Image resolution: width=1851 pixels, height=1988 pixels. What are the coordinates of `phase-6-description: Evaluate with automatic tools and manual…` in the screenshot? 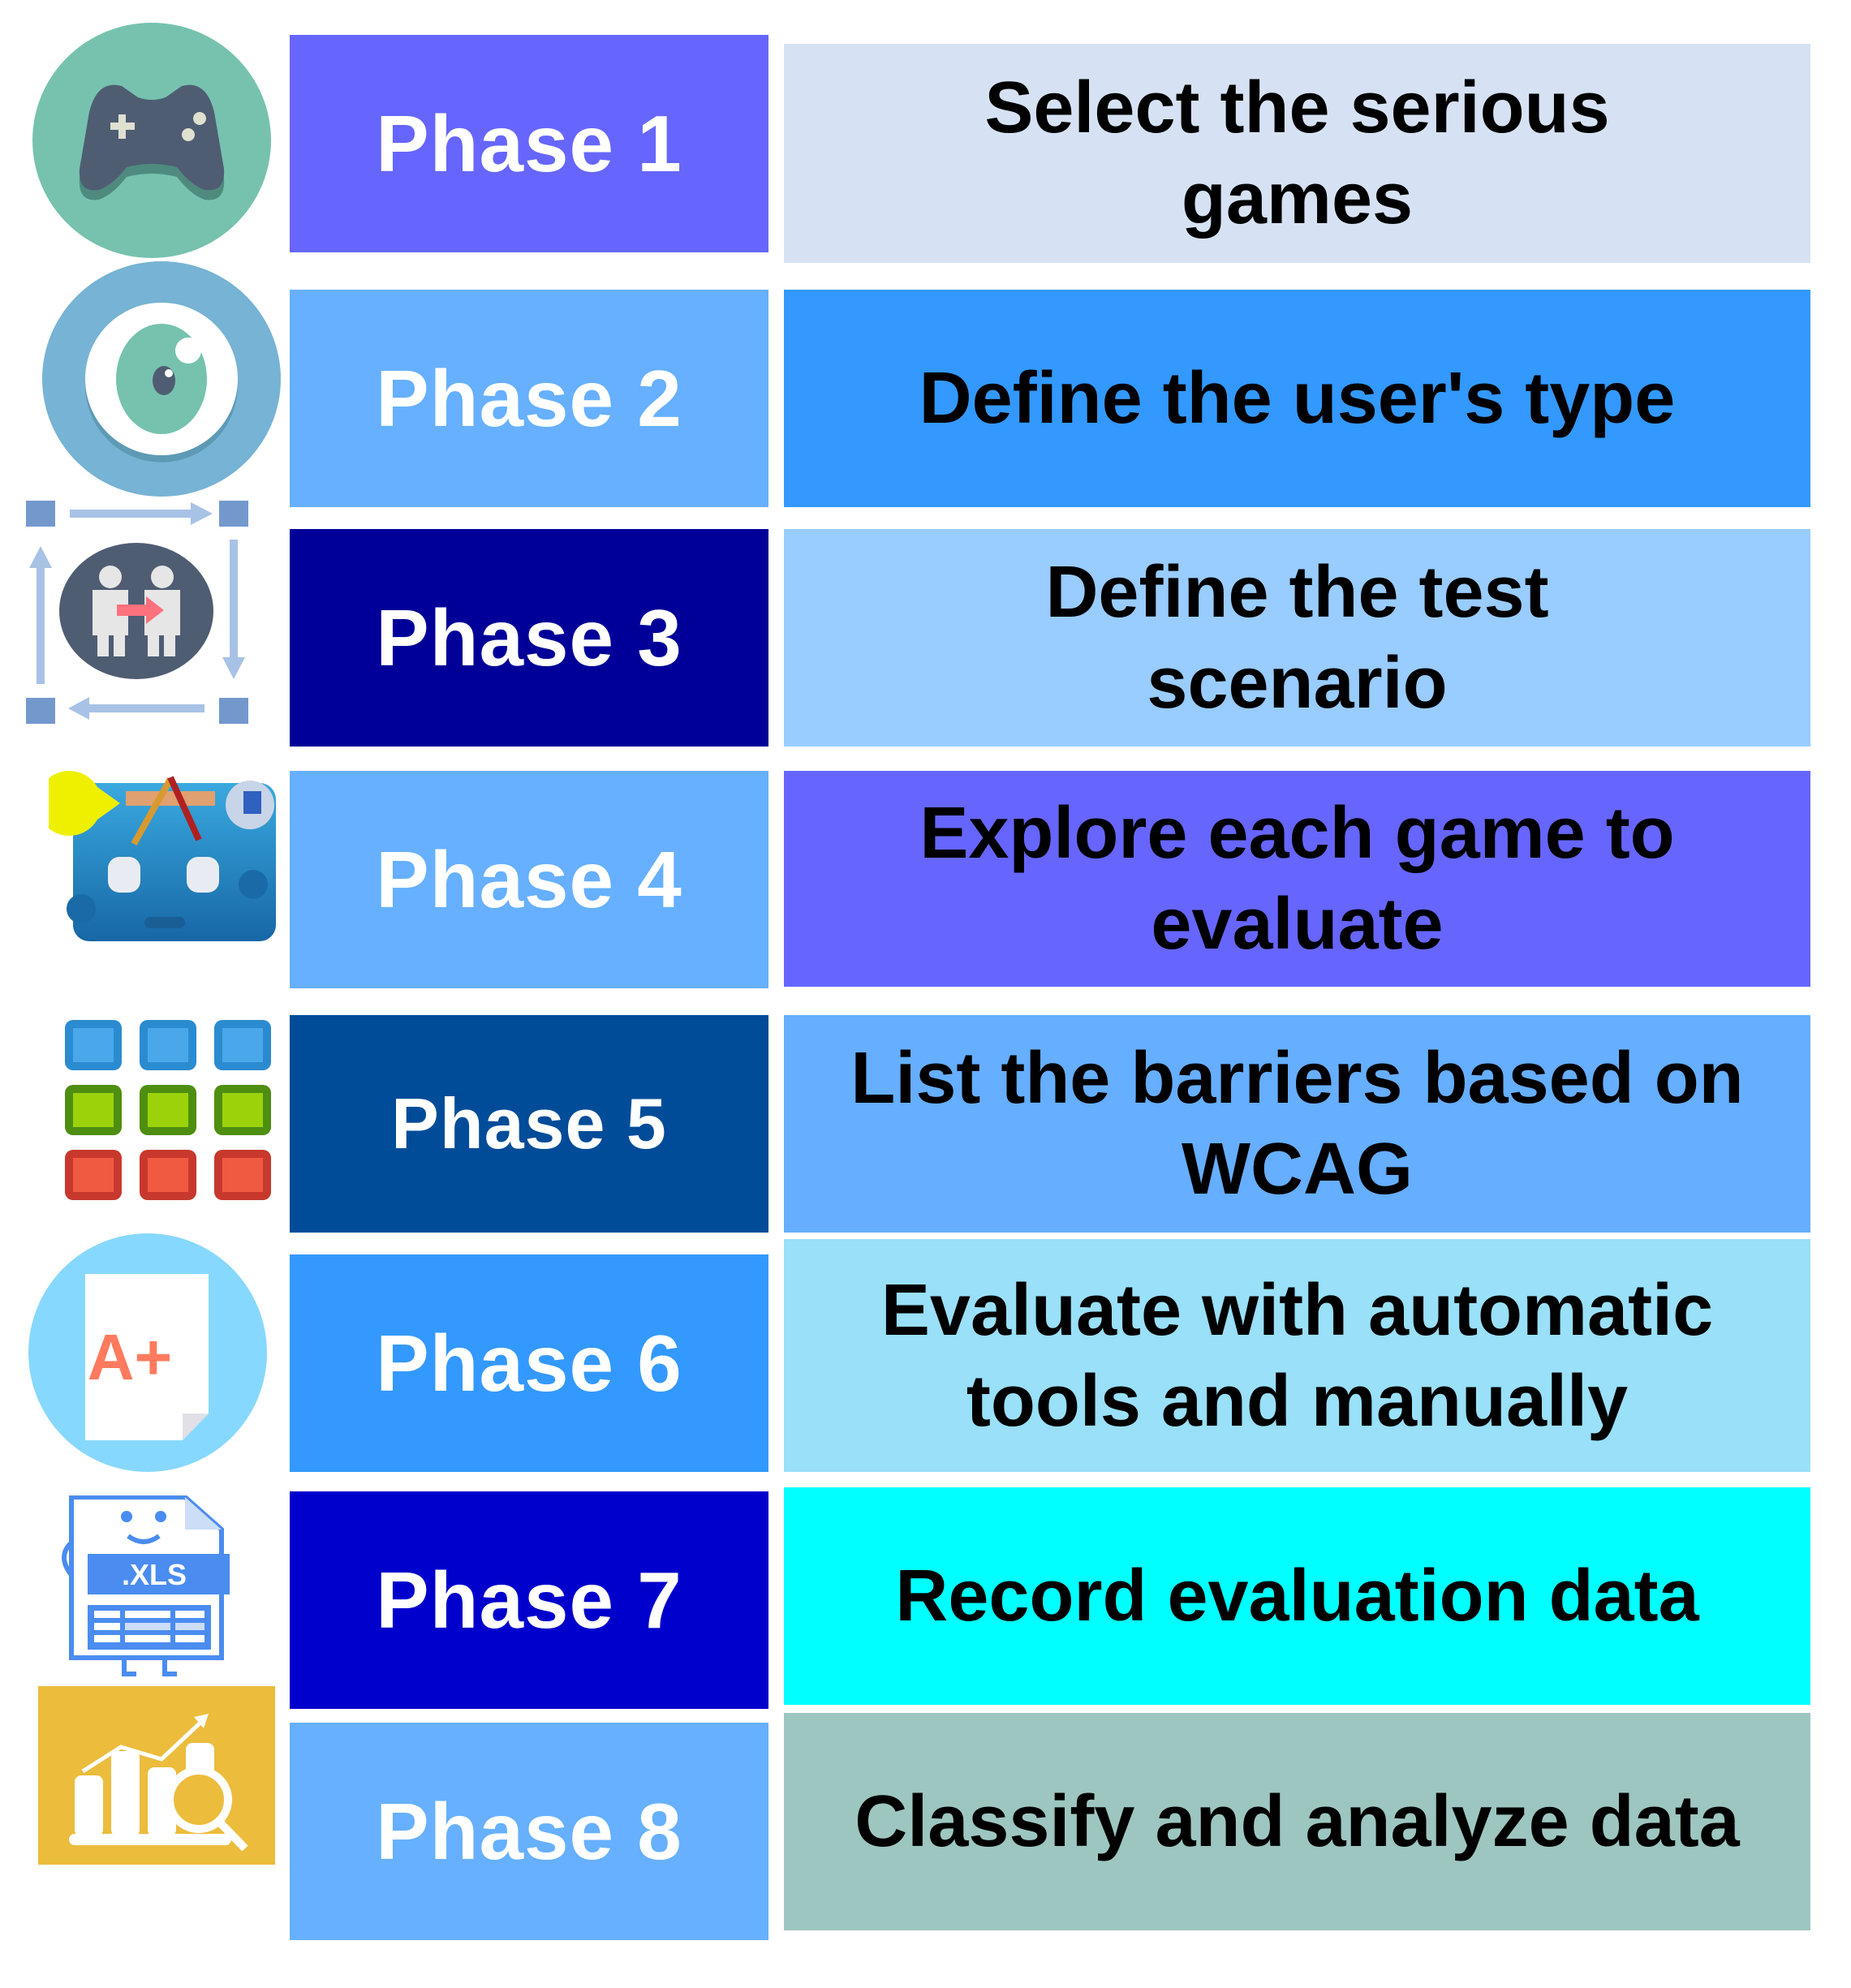 It's located at (1297, 1355).